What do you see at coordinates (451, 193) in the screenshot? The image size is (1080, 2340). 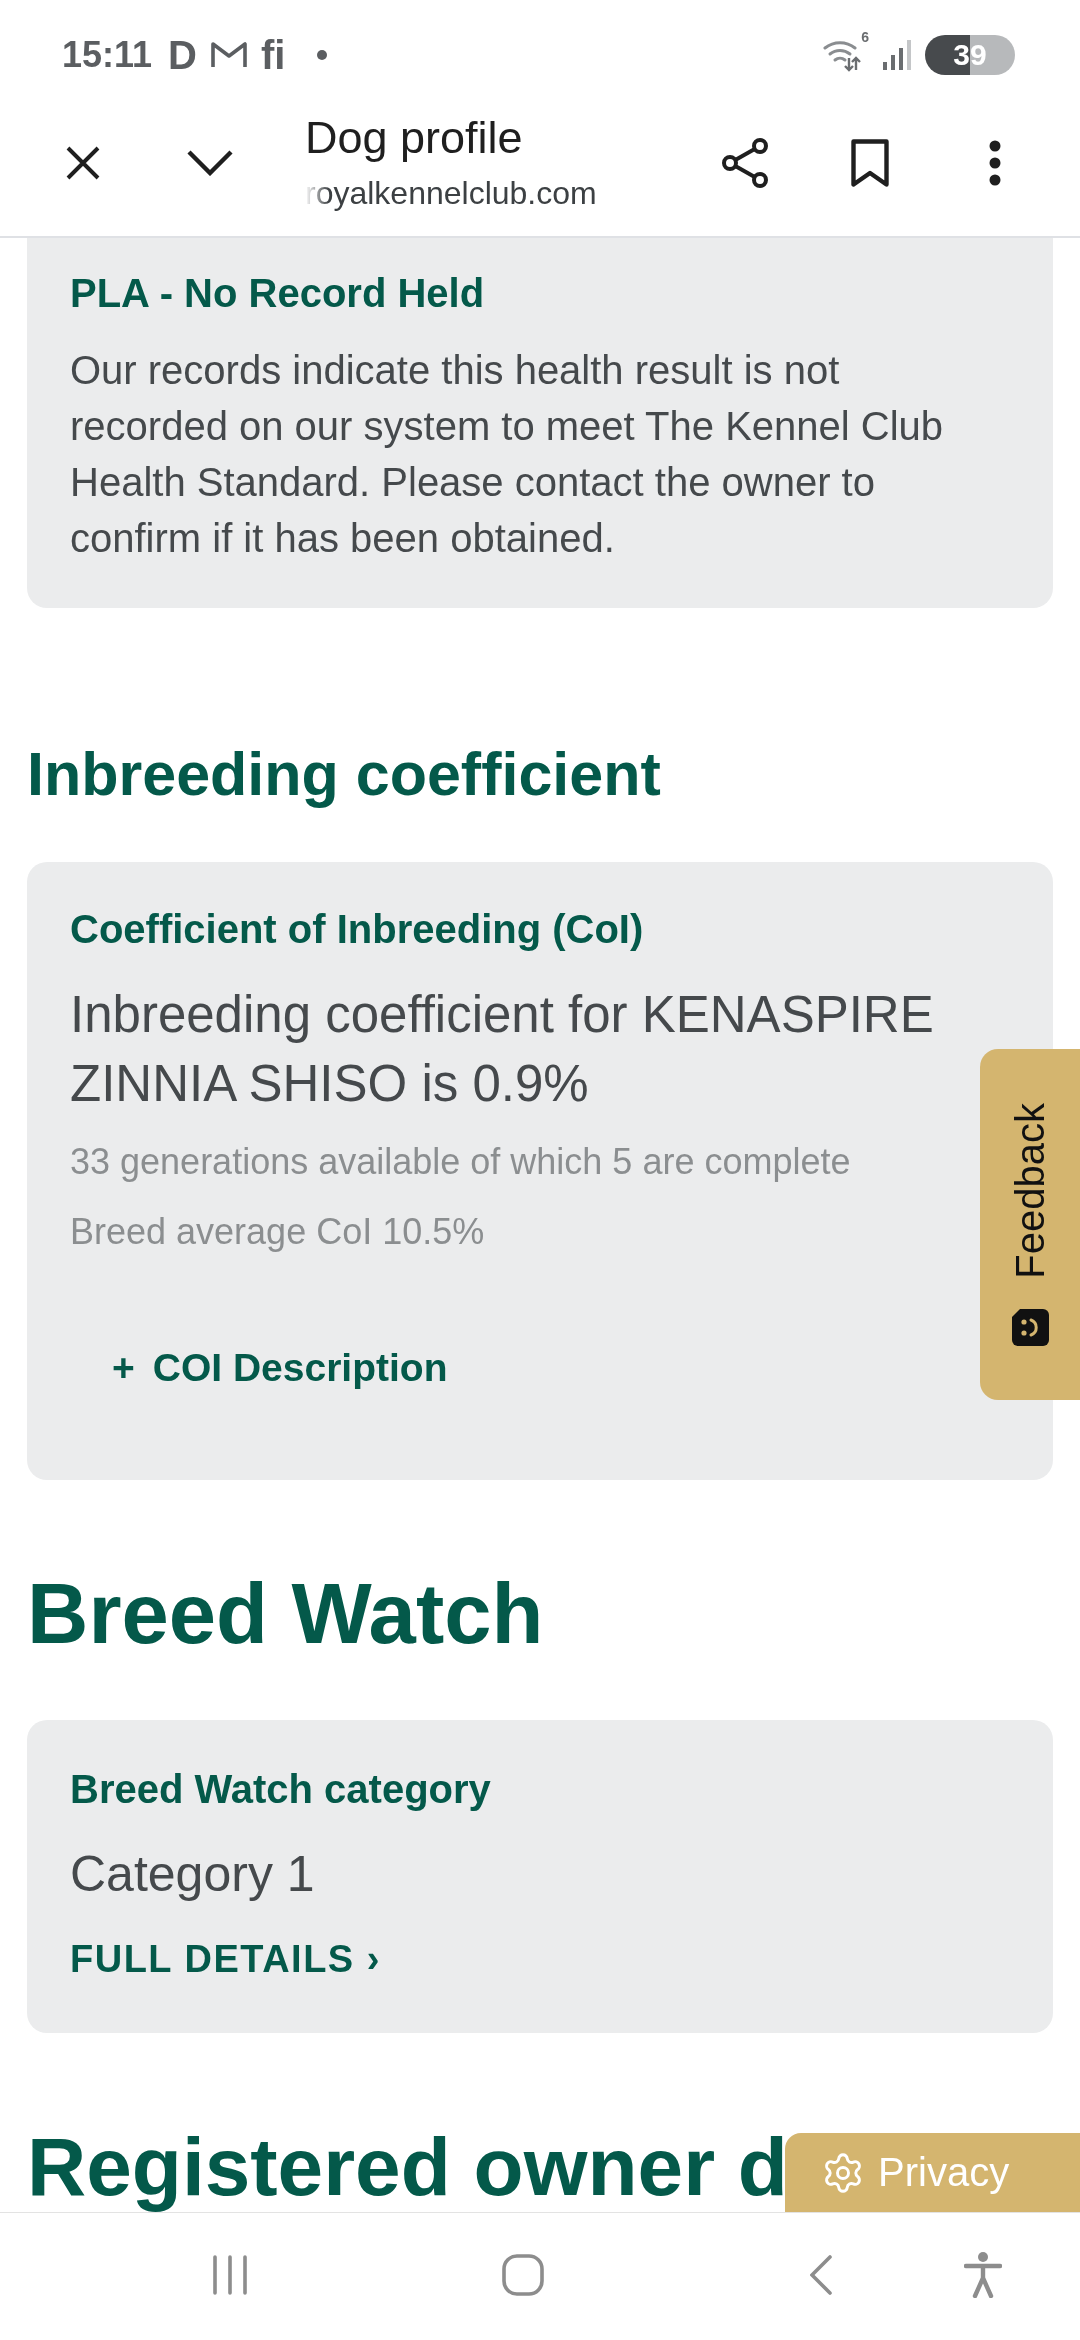 I see `page-url: royalkennelclub.com` at bounding box center [451, 193].